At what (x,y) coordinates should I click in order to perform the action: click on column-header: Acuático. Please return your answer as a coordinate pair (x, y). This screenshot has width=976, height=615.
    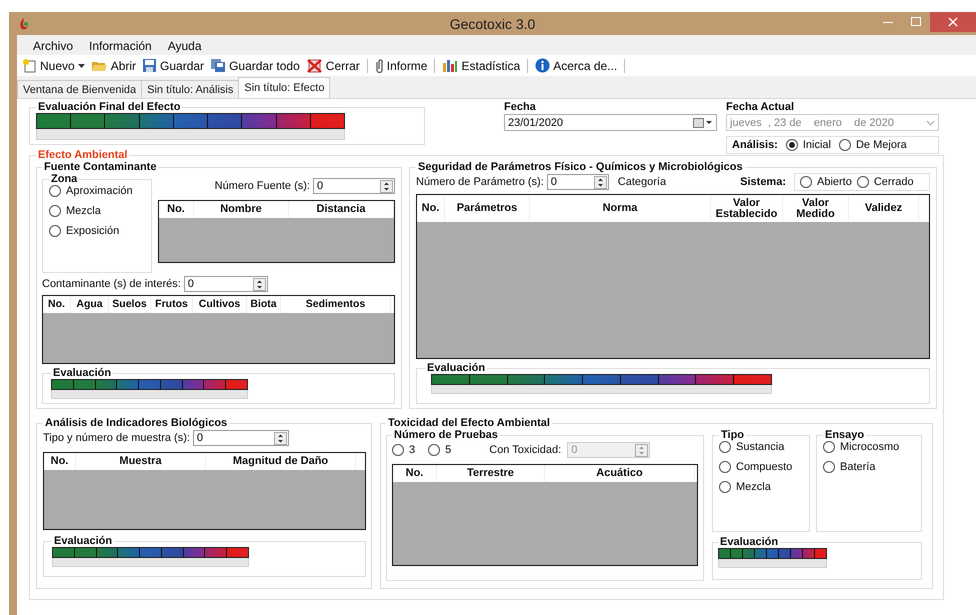
    Looking at the image, I should click on (620, 473).